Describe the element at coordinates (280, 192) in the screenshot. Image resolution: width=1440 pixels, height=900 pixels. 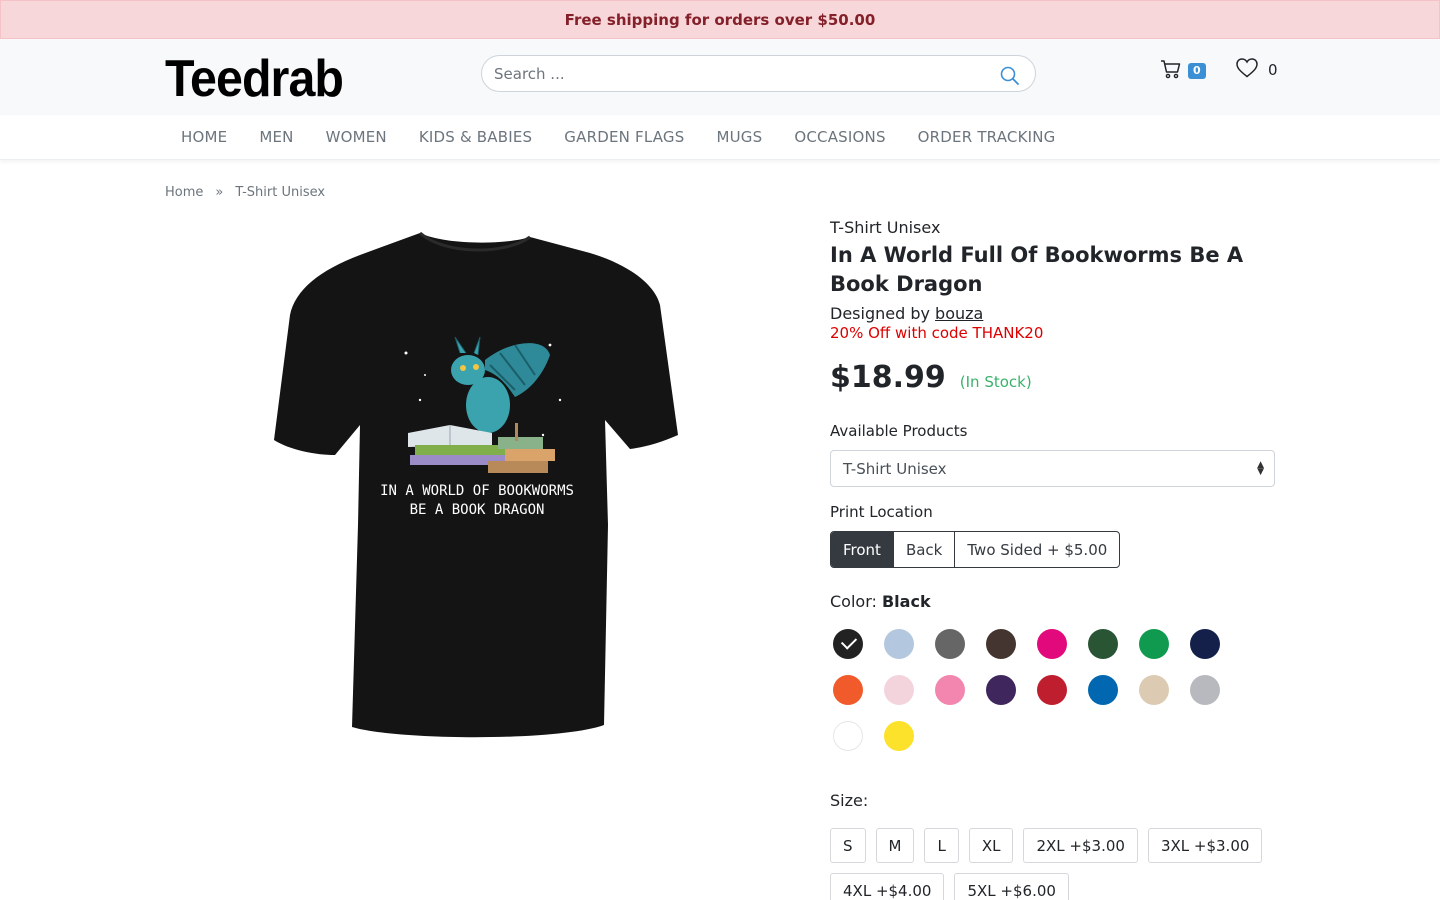
I see `breadcrumb-current: T-Shirt Unisex` at that location.